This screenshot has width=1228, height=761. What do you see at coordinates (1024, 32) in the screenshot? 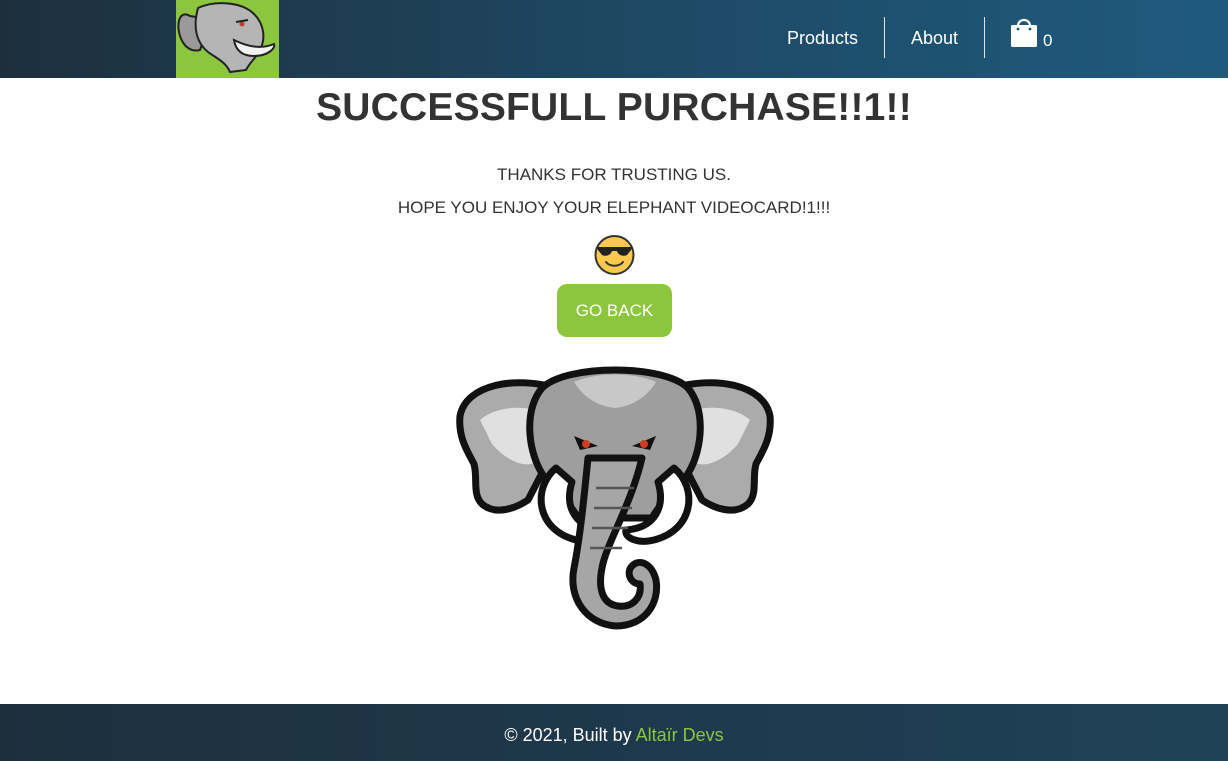
I see `shopping-bag-icon` at bounding box center [1024, 32].